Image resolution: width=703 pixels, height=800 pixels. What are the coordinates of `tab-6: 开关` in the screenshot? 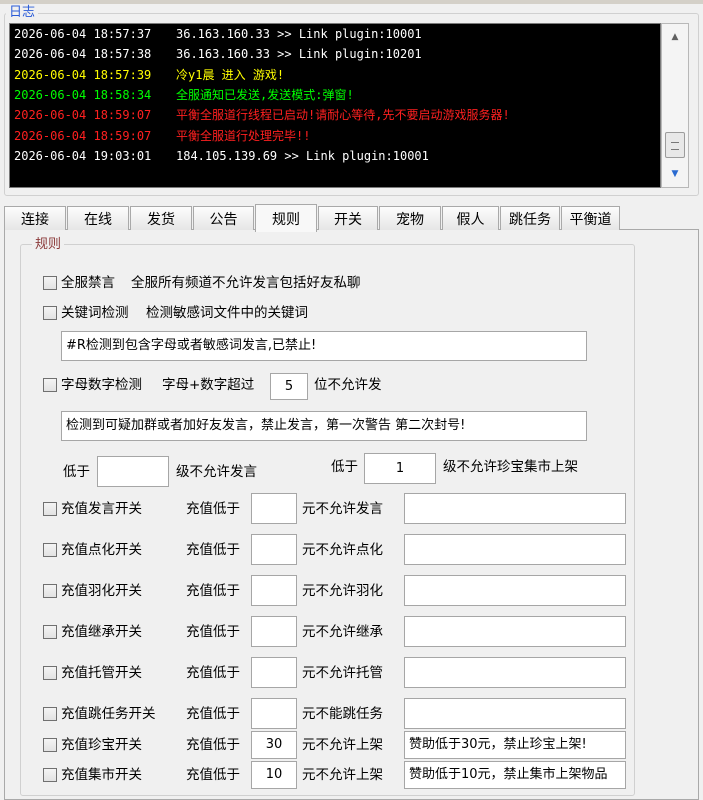 It's located at (348, 218).